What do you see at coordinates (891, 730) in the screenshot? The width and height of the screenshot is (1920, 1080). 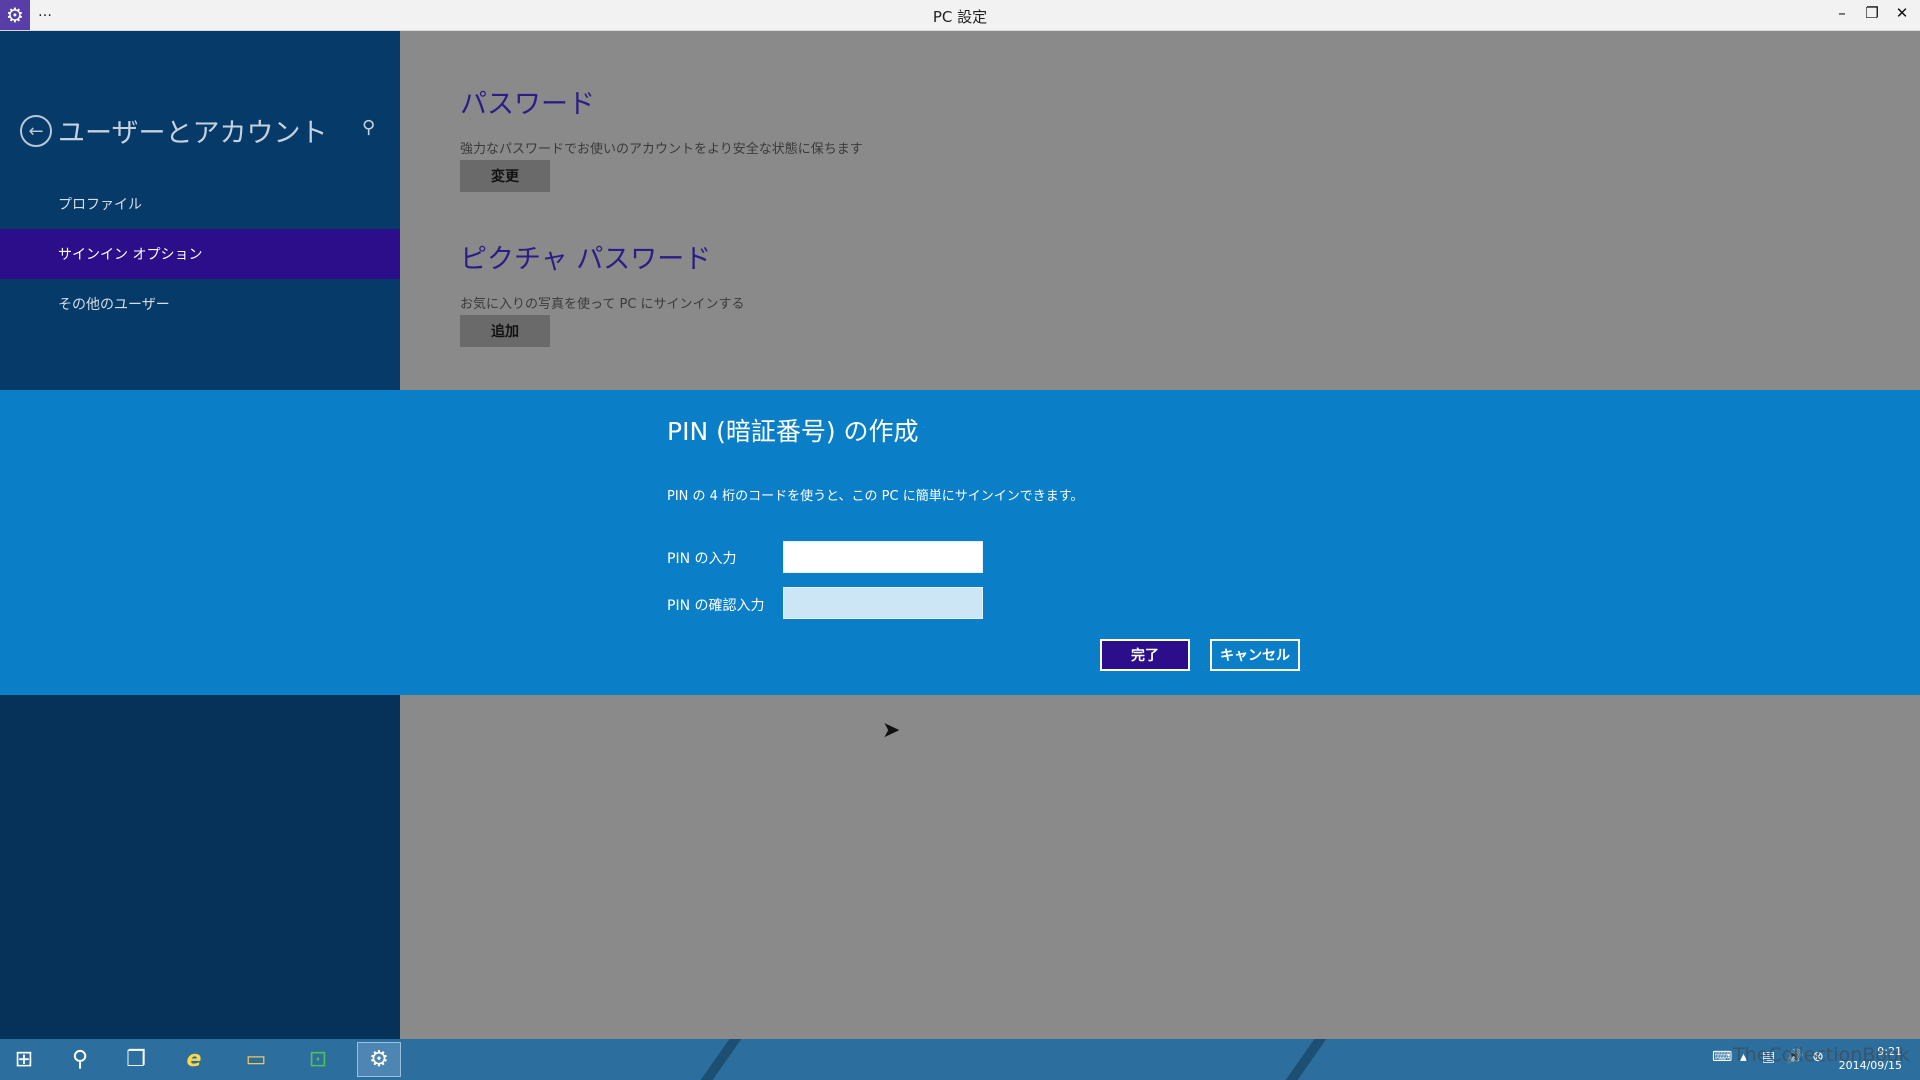 I see `mouse-cursor-icon: ➤` at bounding box center [891, 730].